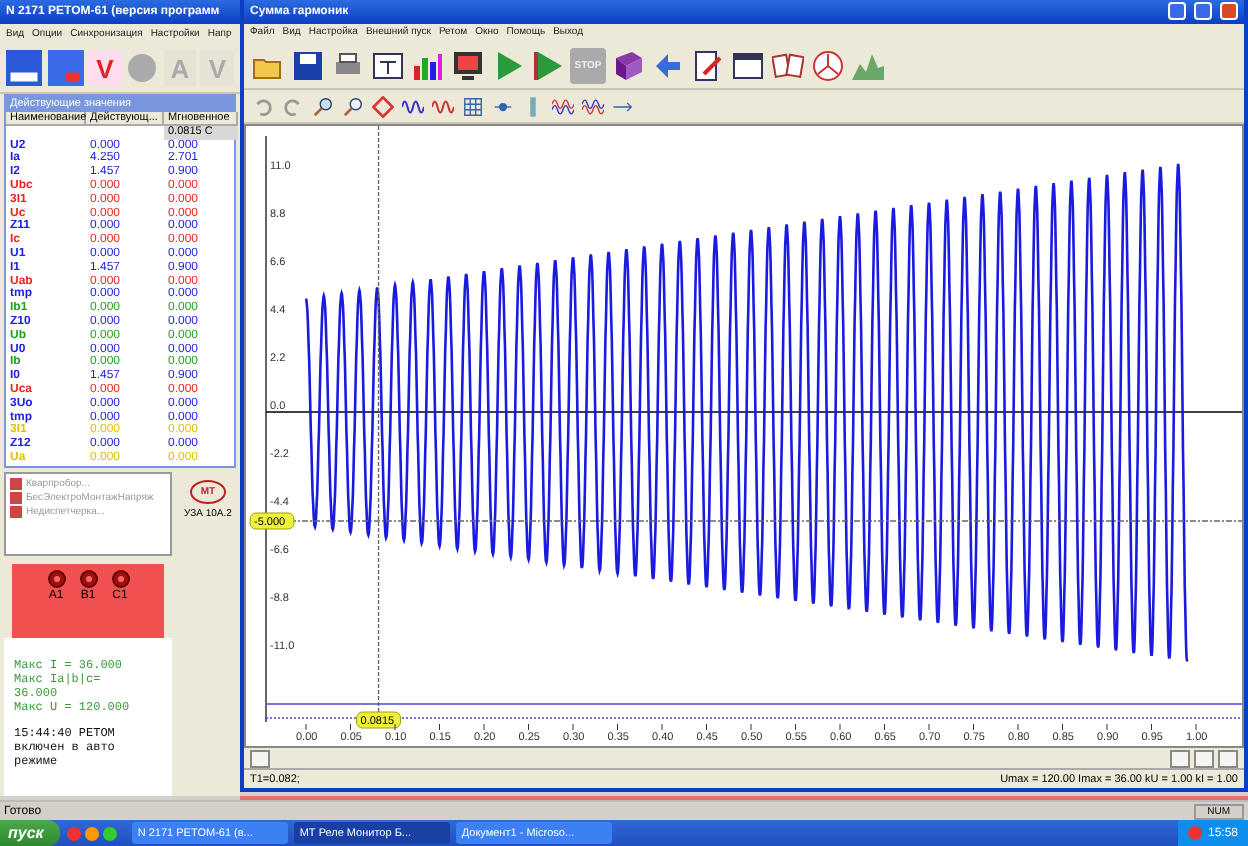 This screenshot has height=846, width=1248. What do you see at coordinates (468, 65) in the screenshot?
I see `monitor-icon` at bounding box center [468, 65].